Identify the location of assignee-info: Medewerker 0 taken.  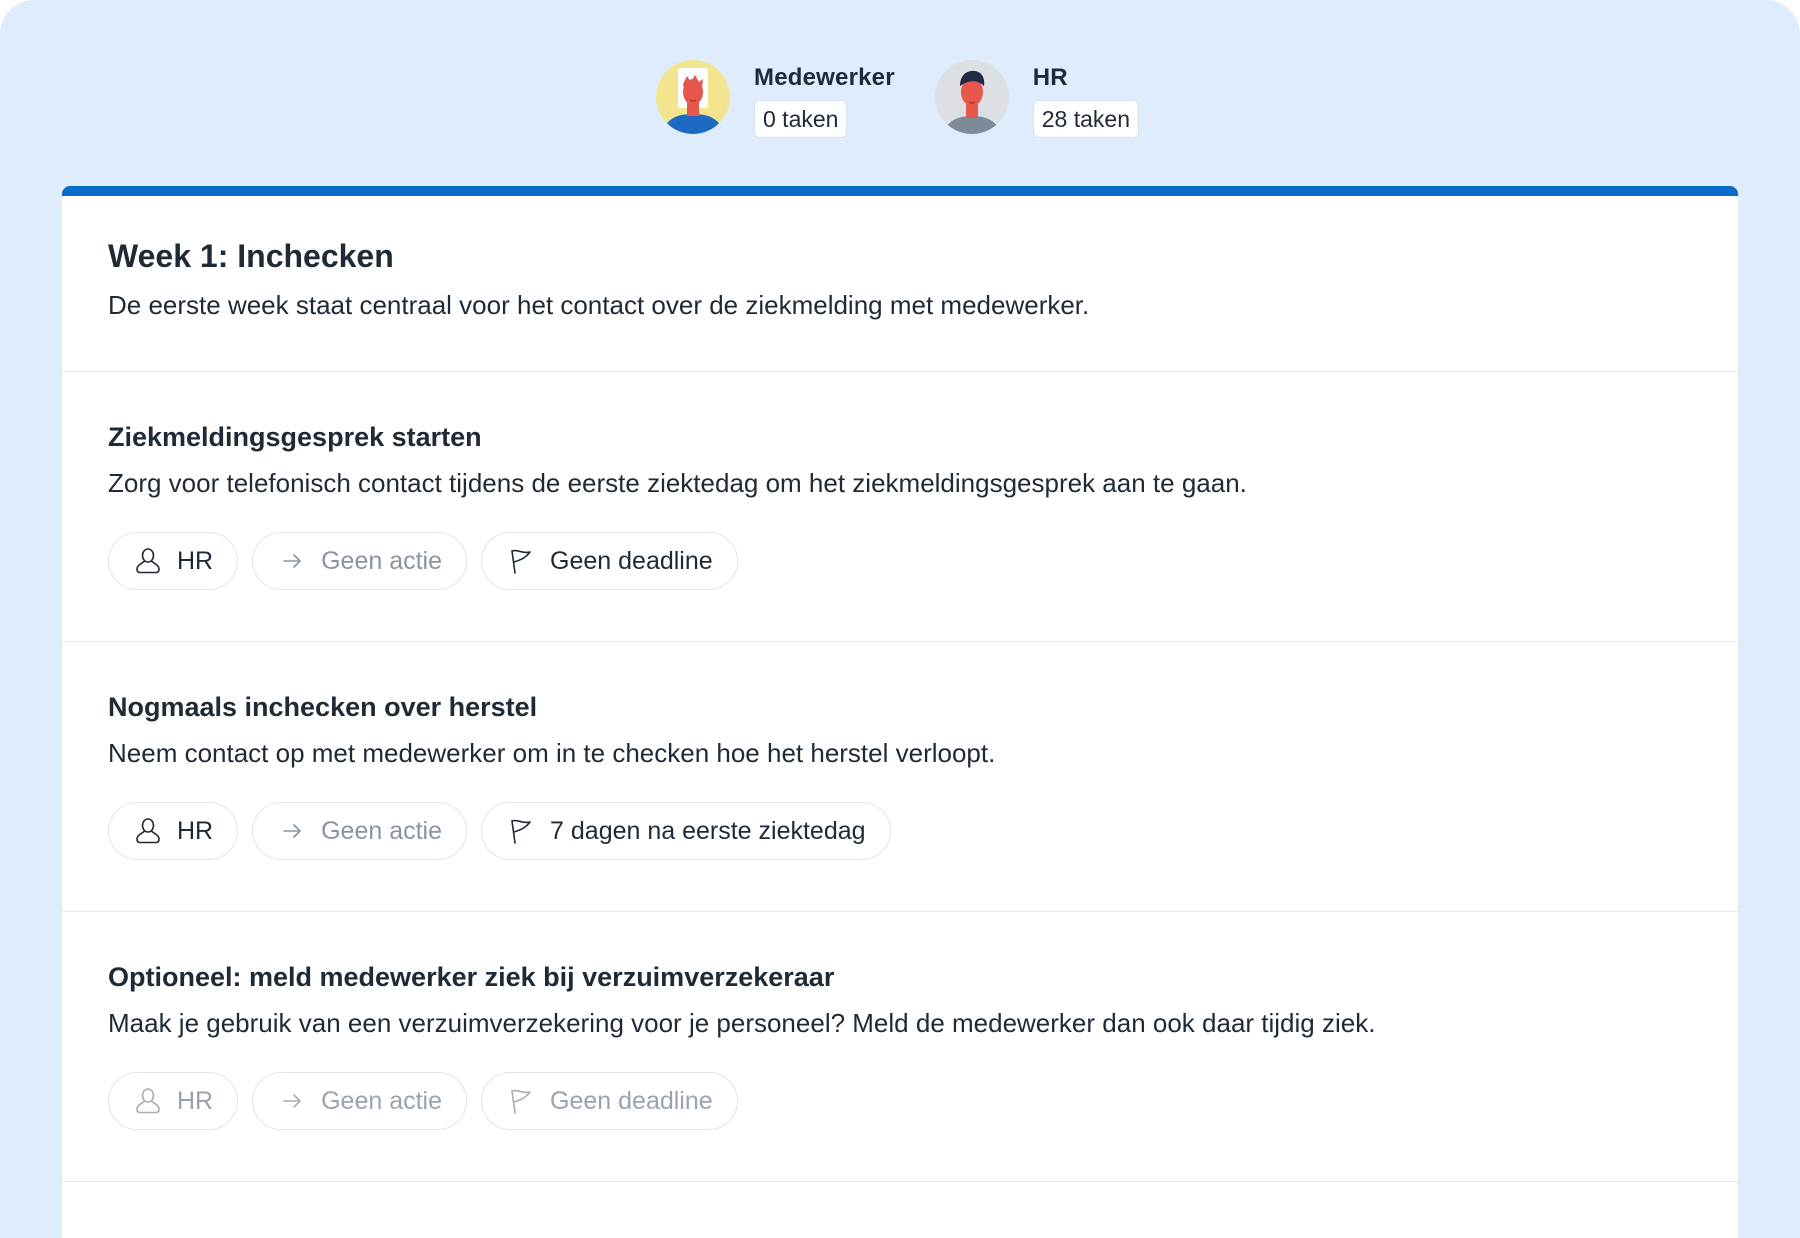
(824, 99).